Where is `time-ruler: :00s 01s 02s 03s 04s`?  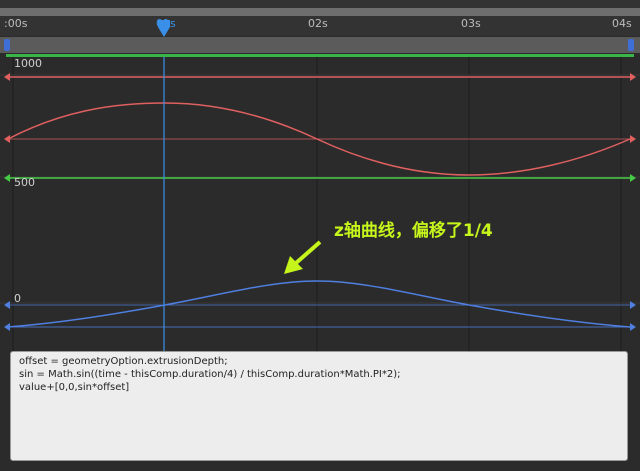 time-ruler: :00s 01s 02s 03s 04s is located at coordinates (320, 18).